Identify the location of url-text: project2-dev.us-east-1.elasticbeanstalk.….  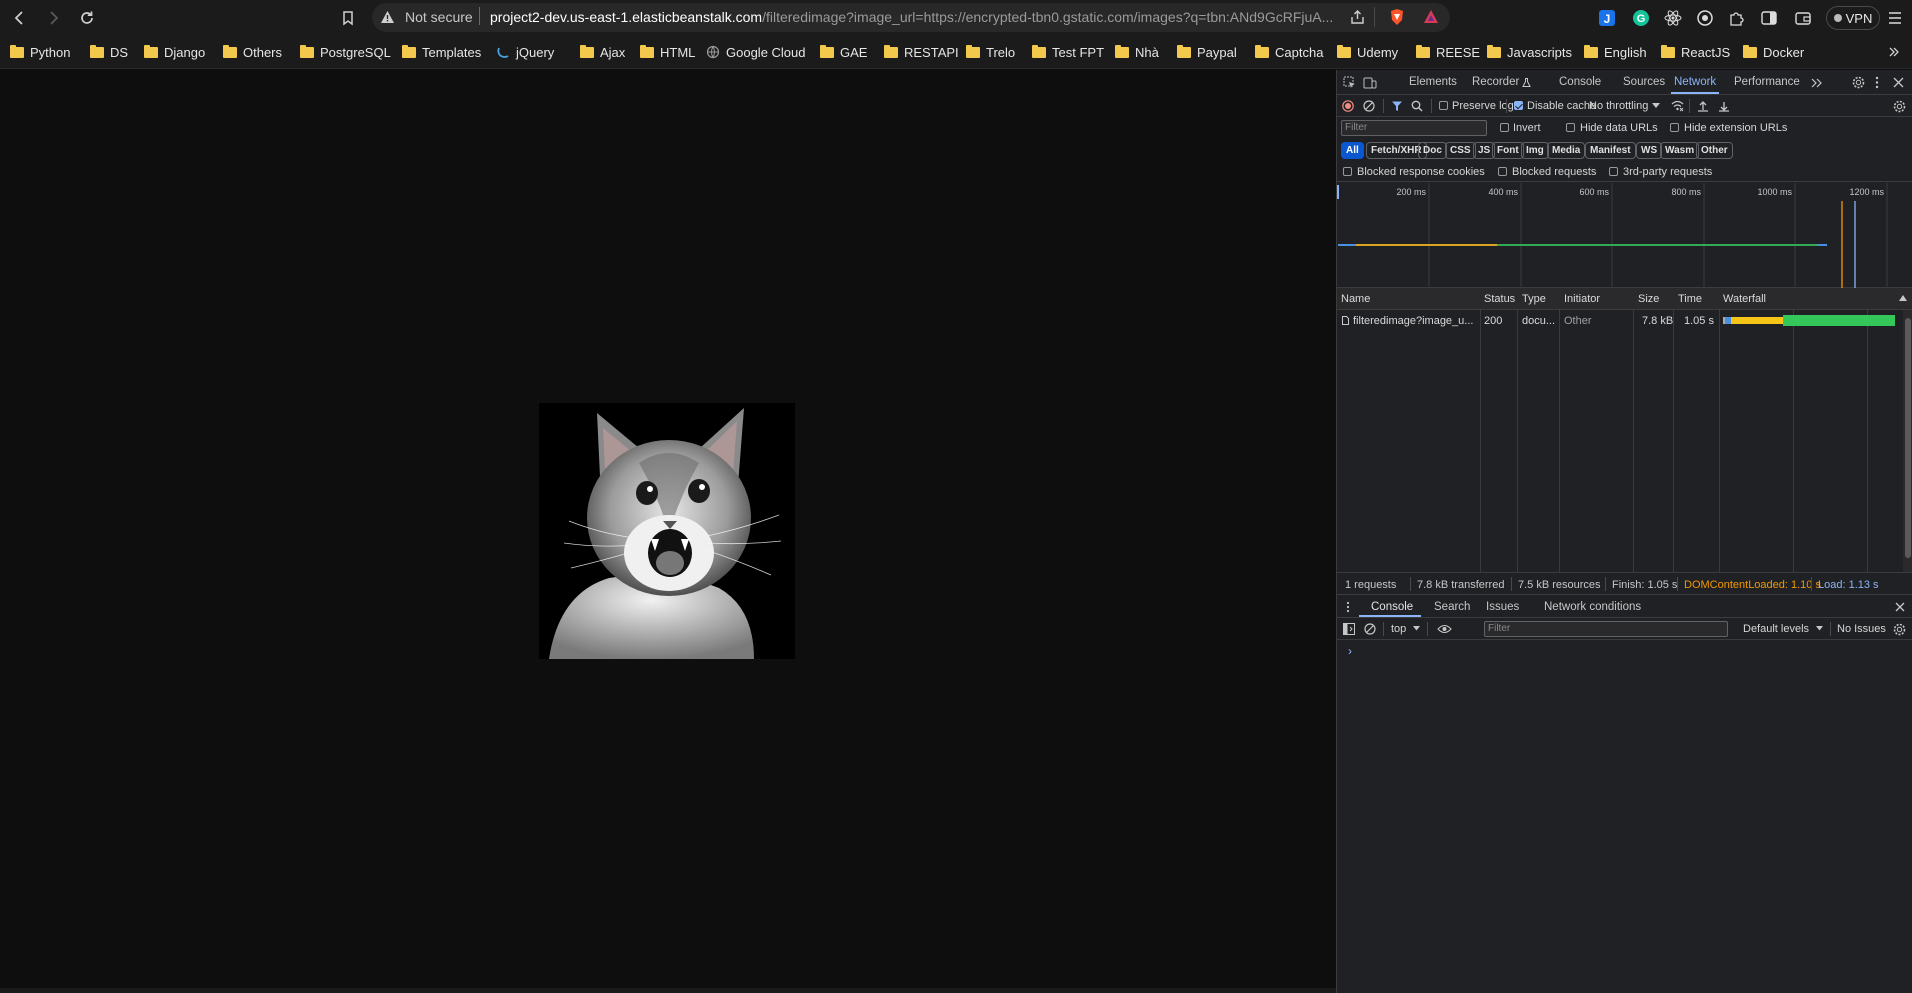
(914, 17).